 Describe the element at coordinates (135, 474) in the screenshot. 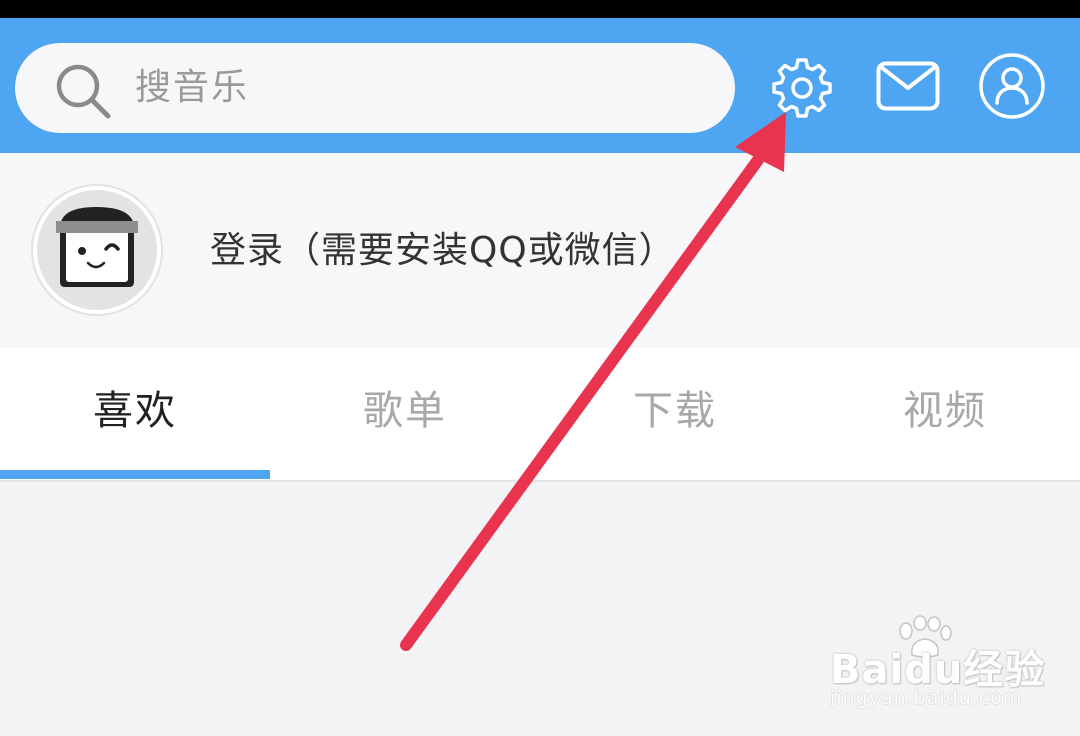

I see `active-tab-indicator` at that location.